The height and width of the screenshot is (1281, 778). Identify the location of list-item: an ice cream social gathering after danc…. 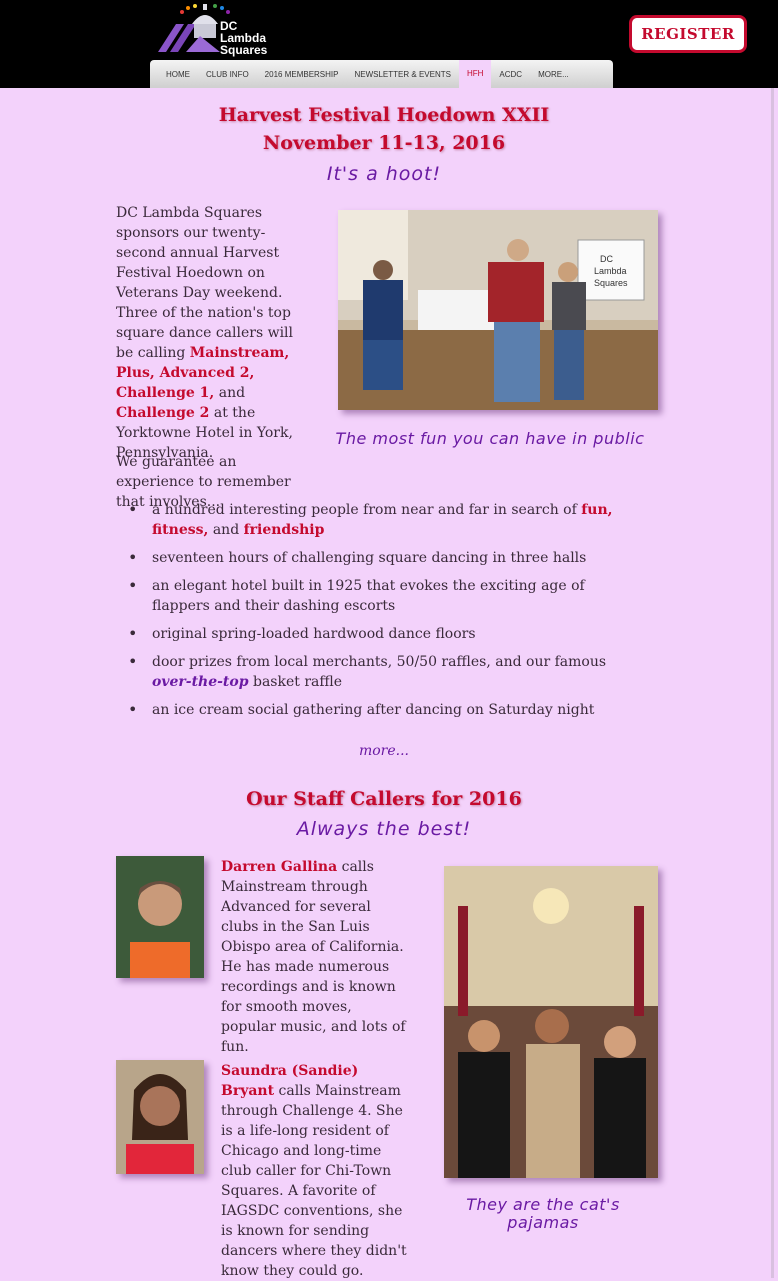
(383, 710).